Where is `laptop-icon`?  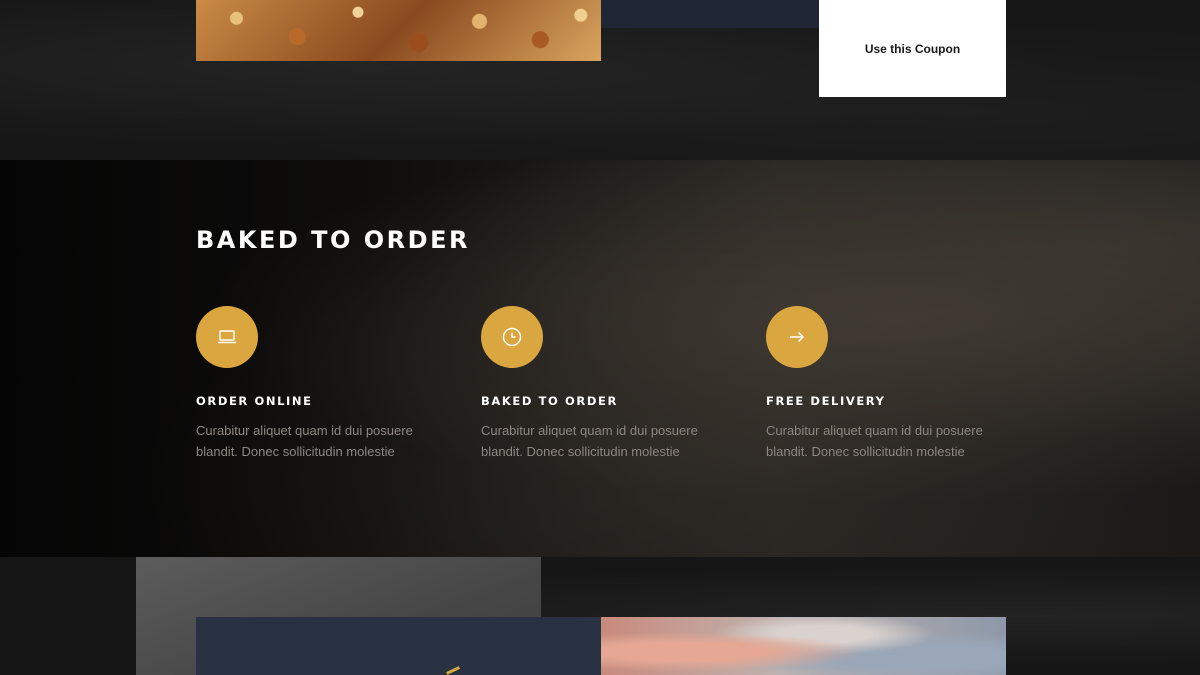 laptop-icon is located at coordinates (227, 337).